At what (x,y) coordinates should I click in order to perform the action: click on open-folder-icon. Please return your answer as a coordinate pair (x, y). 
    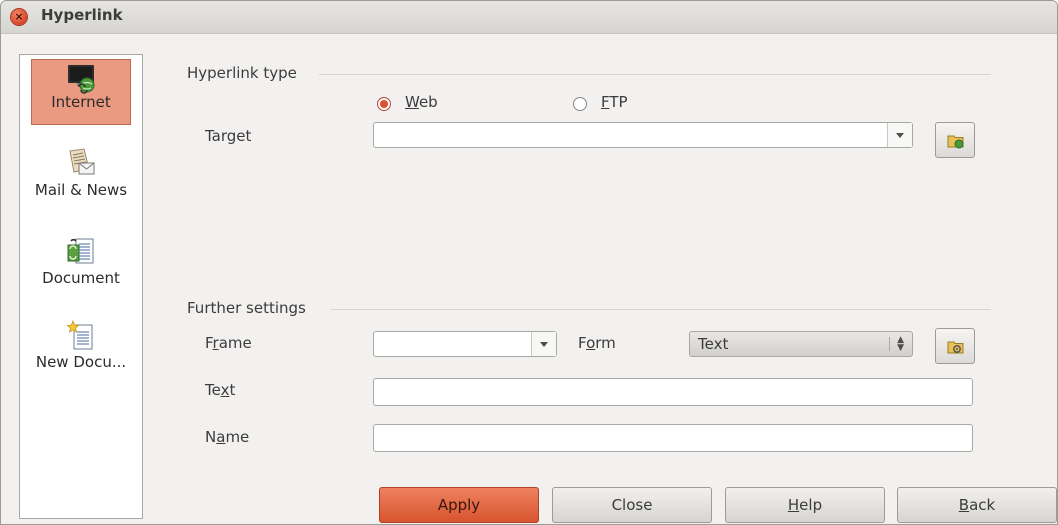
    Looking at the image, I should click on (955, 142).